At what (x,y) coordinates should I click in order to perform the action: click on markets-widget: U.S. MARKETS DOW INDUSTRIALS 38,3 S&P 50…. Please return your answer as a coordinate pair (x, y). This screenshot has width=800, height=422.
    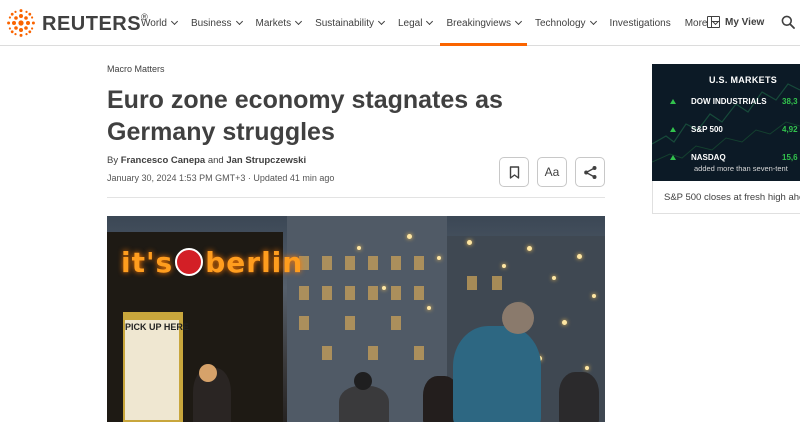
    Looking at the image, I should click on (726, 122).